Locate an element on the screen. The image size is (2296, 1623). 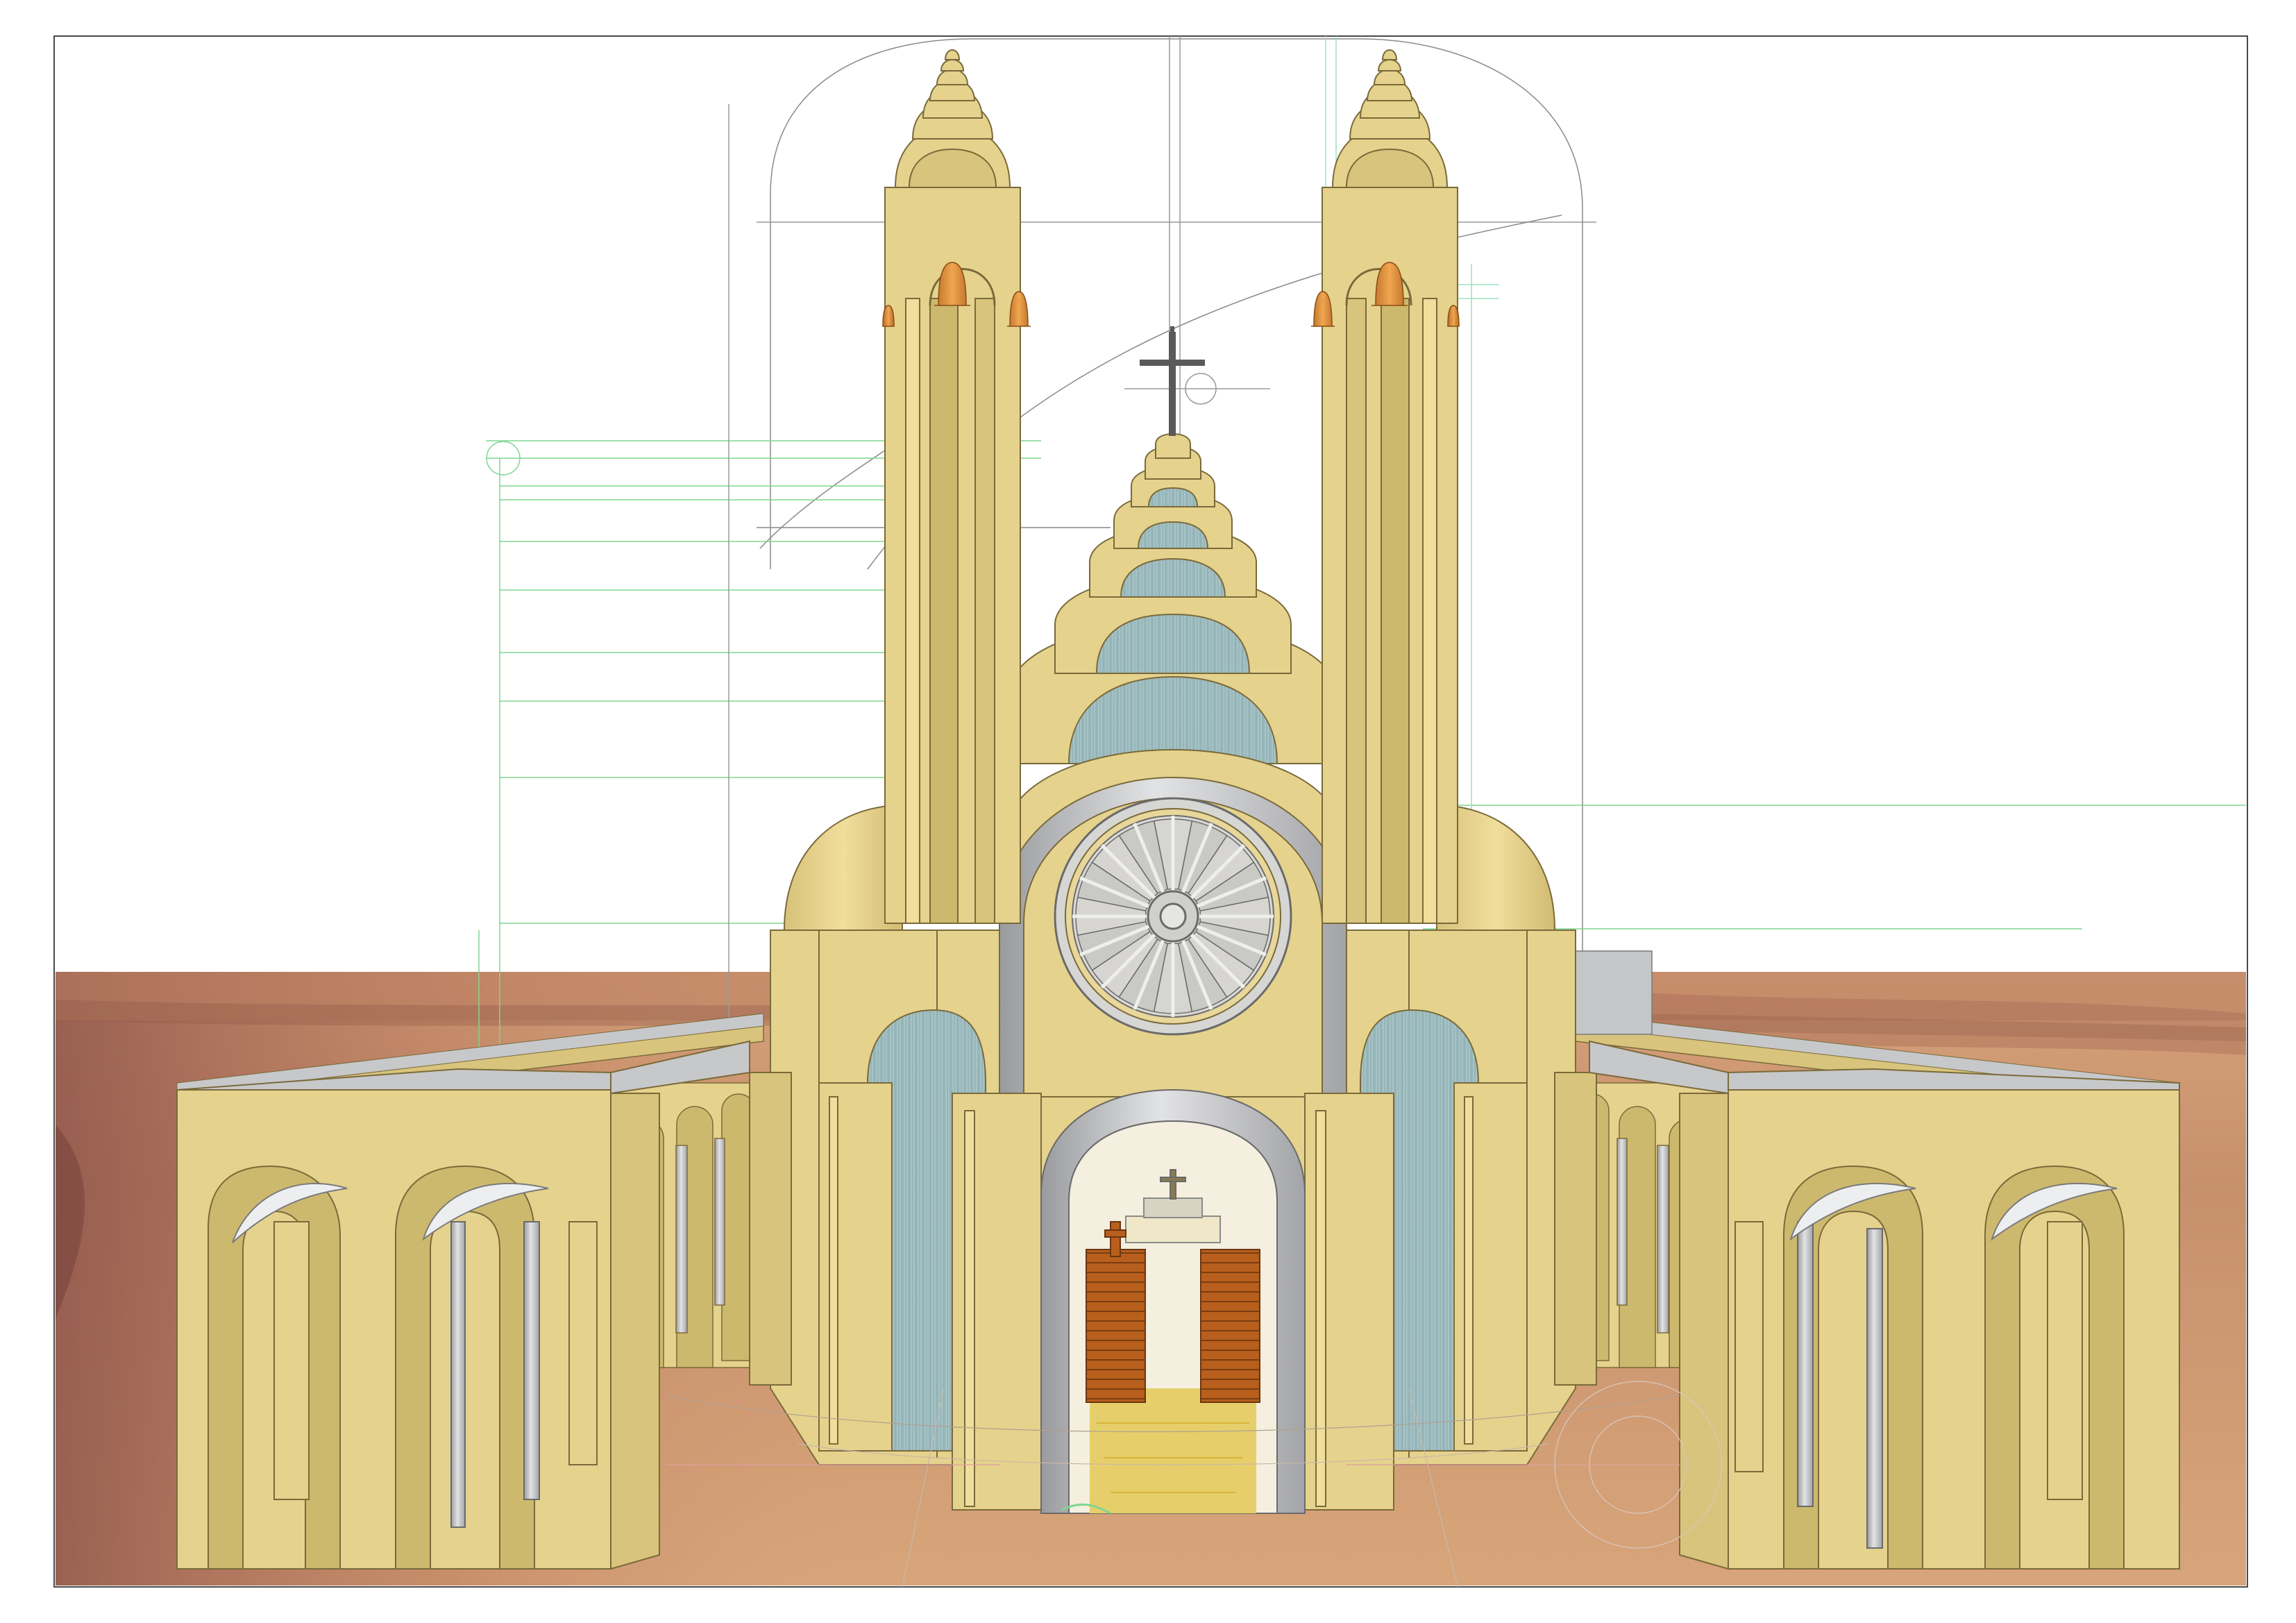
left-bell-tower is located at coordinates (952, 486).